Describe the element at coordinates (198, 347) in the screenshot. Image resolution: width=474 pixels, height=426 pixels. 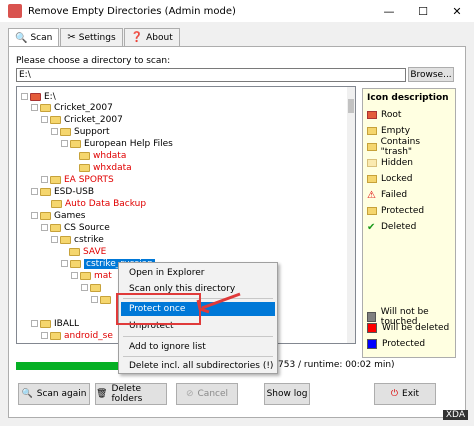
I see `menu-item-add-ignore: Add to ignore list` at that location.